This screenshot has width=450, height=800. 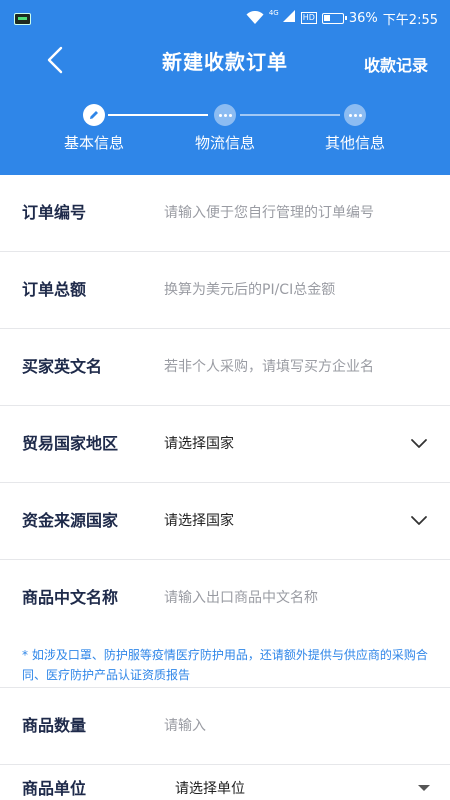 What do you see at coordinates (396, 64) in the screenshot?
I see `collection-records-link: 收款记录` at bounding box center [396, 64].